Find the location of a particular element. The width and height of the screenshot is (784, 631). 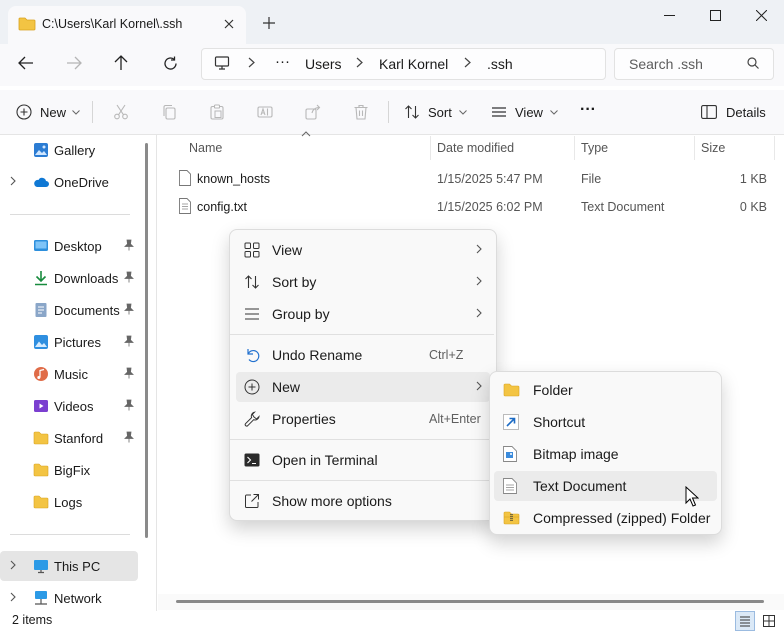

gallery-icon is located at coordinates (41, 150).